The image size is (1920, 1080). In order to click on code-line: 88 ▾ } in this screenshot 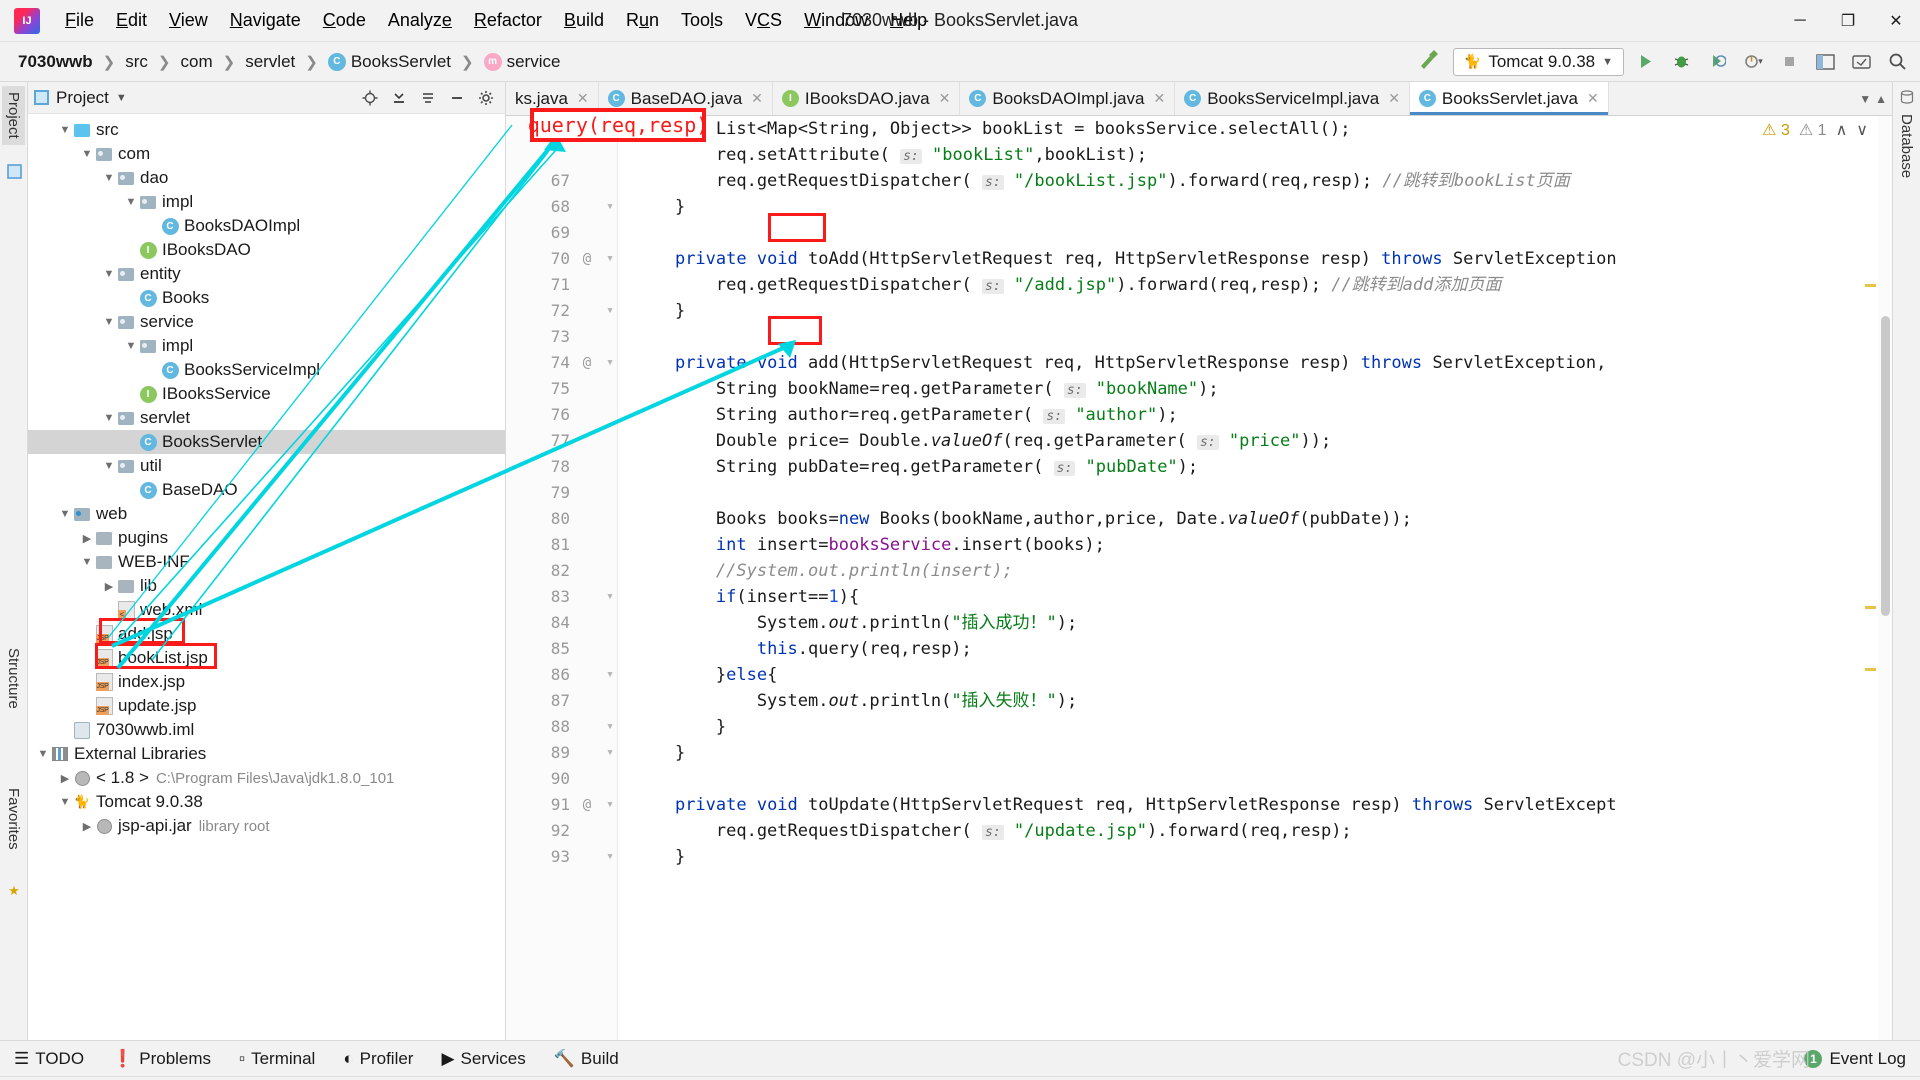, I will do `click(1199, 727)`.